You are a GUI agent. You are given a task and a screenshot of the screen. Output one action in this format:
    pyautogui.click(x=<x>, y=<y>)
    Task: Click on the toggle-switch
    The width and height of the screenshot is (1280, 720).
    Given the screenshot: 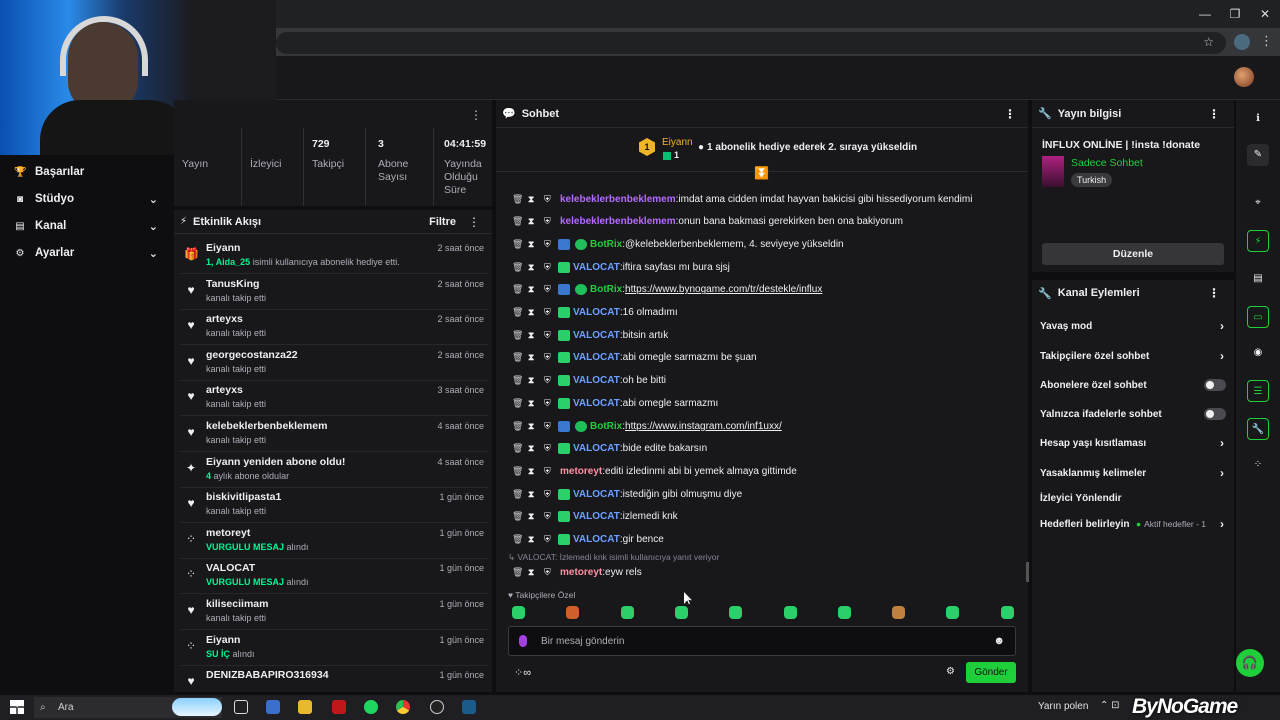 What is the action you would take?
    pyautogui.click(x=1215, y=385)
    